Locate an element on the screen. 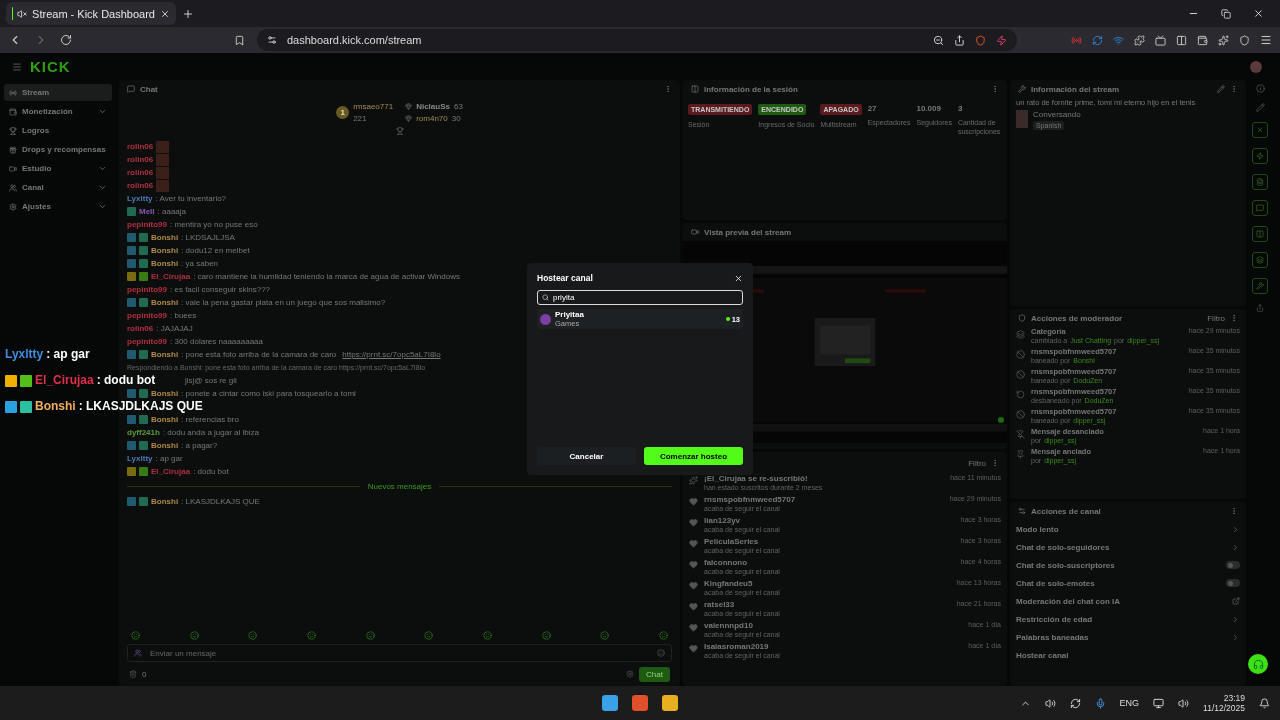 This screenshot has height=720, width=1280. menu-icon is located at coordinates (1266, 40).